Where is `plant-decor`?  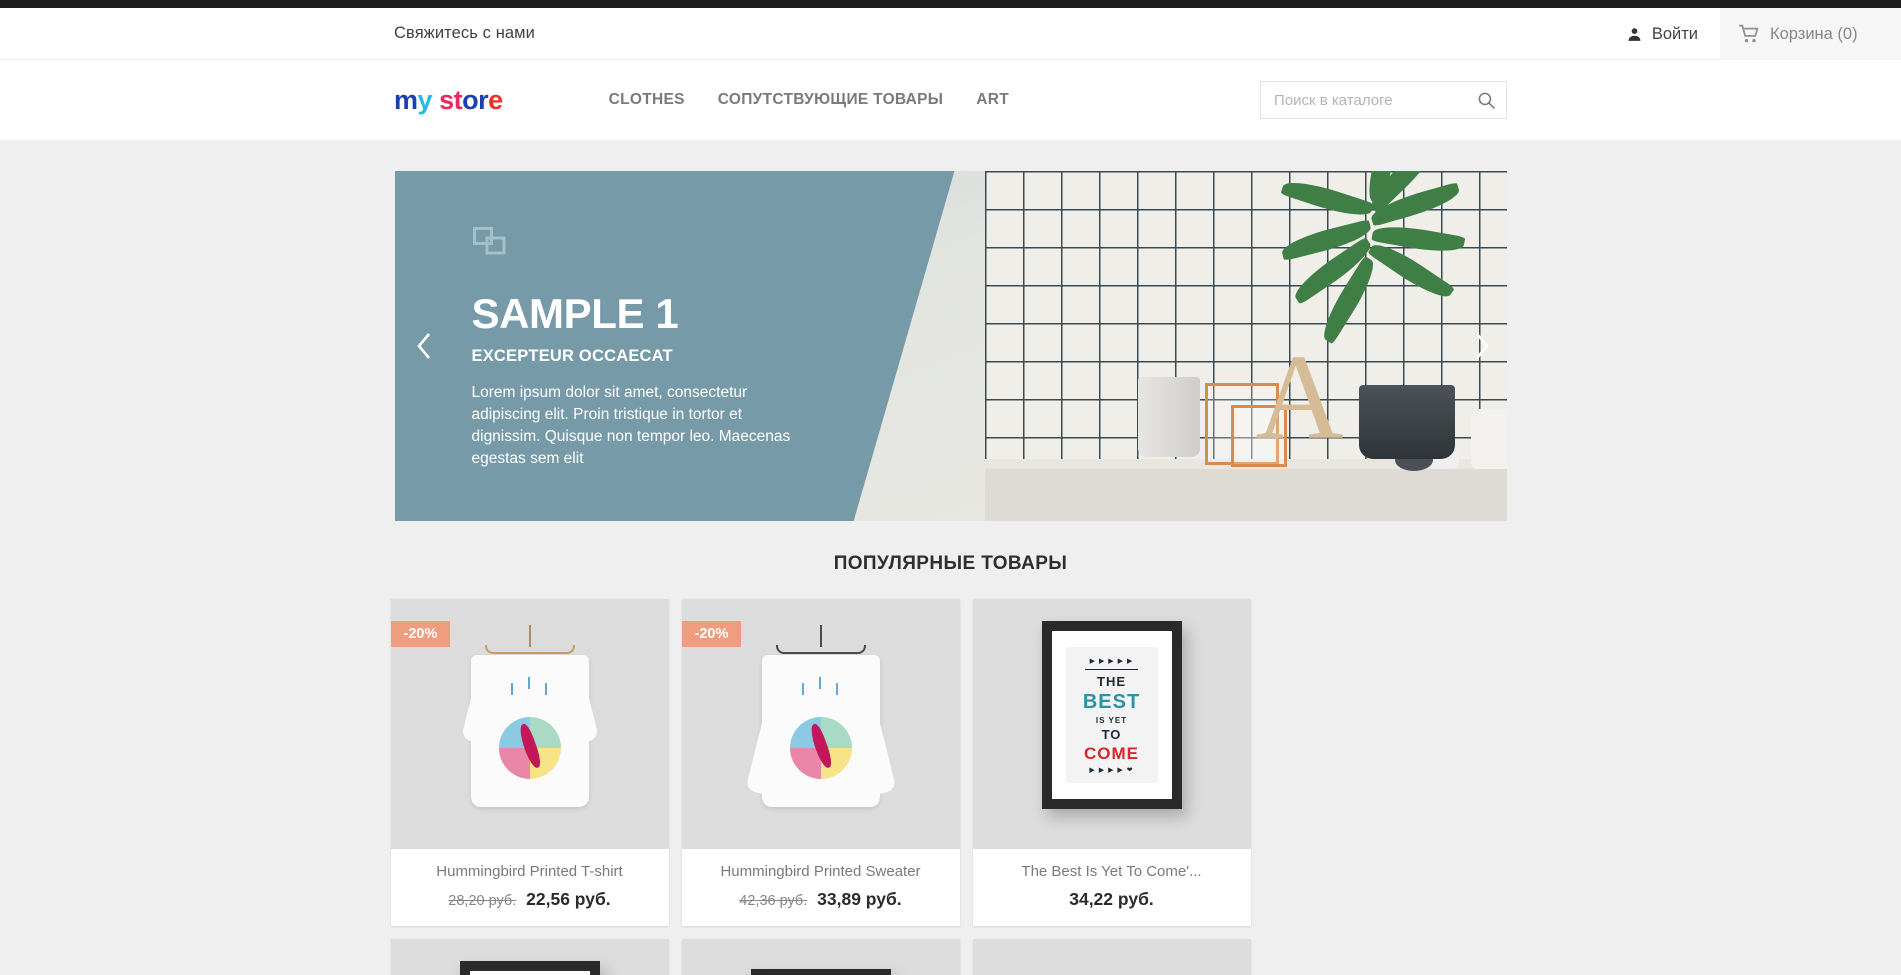
plant-decor is located at coordinates (1380, 291).